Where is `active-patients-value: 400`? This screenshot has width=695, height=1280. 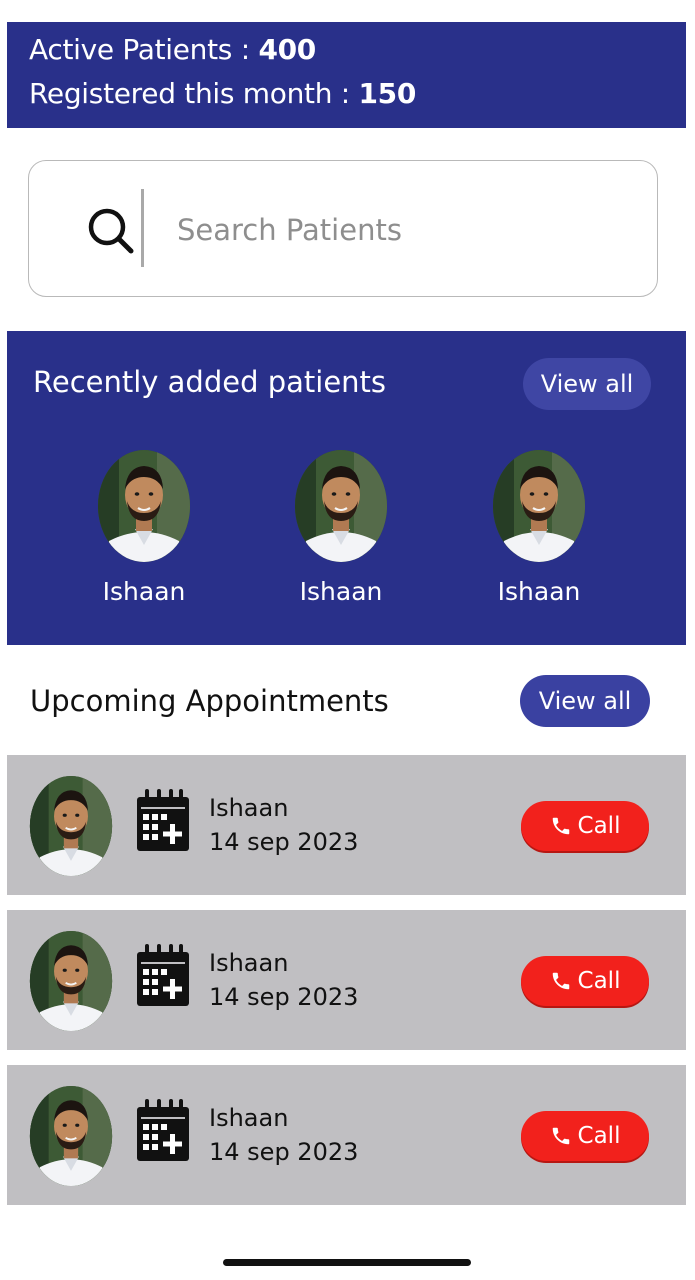
active-patients-value: 400 is located at coordinates (287, 49).